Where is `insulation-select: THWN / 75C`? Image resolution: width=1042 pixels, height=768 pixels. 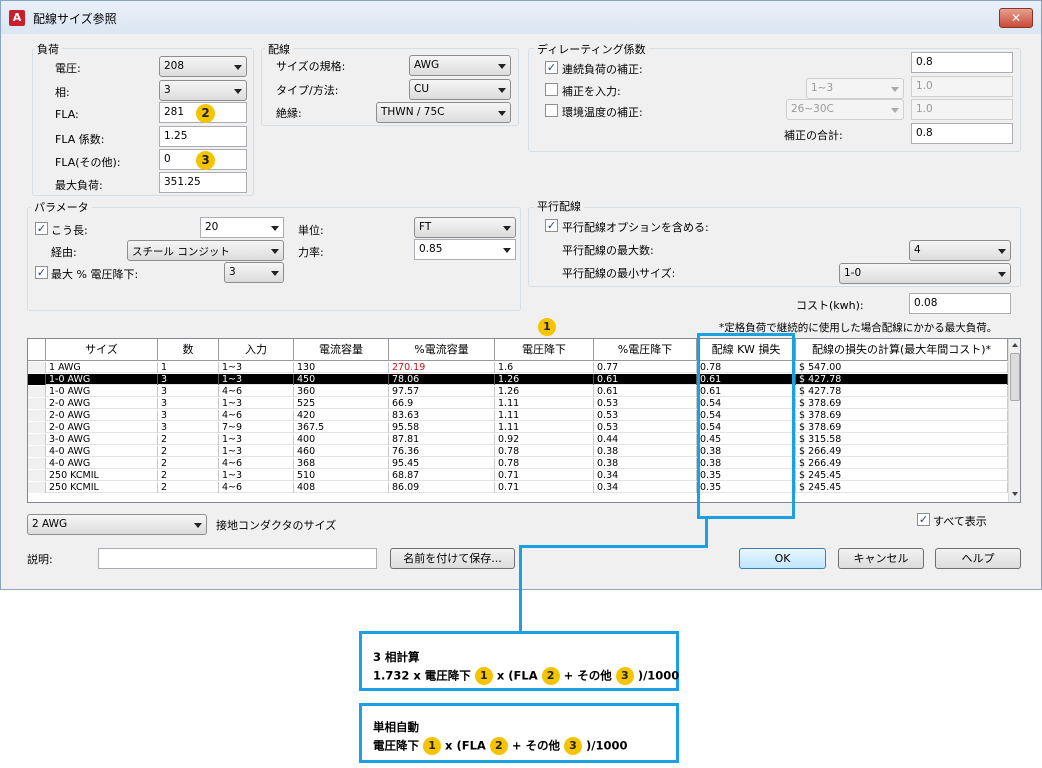 insulation-select: THWN / 75C is located at coordinates (443, 112).